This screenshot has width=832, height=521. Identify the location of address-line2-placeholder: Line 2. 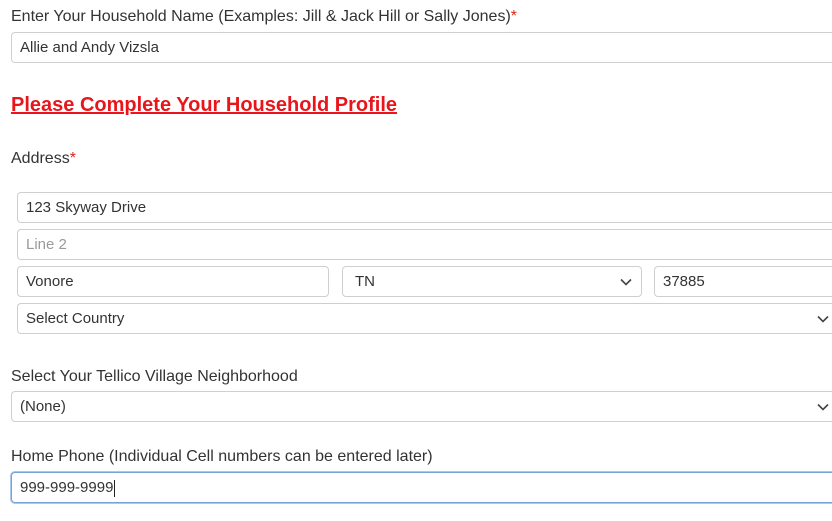
(46, 244).